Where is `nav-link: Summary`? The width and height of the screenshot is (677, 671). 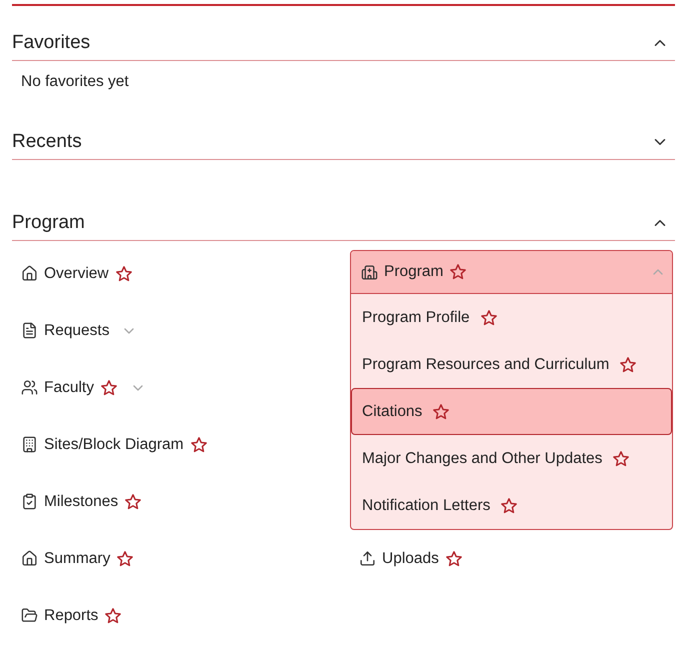 nav-link: Summary is located at coordinates (82, 558).